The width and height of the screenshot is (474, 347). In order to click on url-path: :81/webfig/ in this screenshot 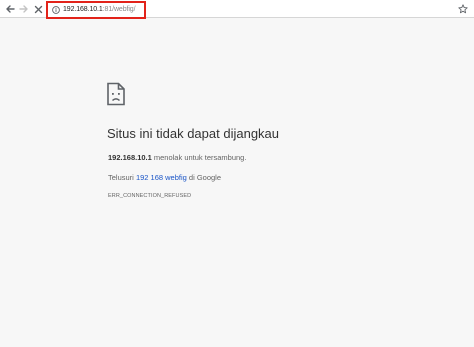, I will do `click(119, 9)`.